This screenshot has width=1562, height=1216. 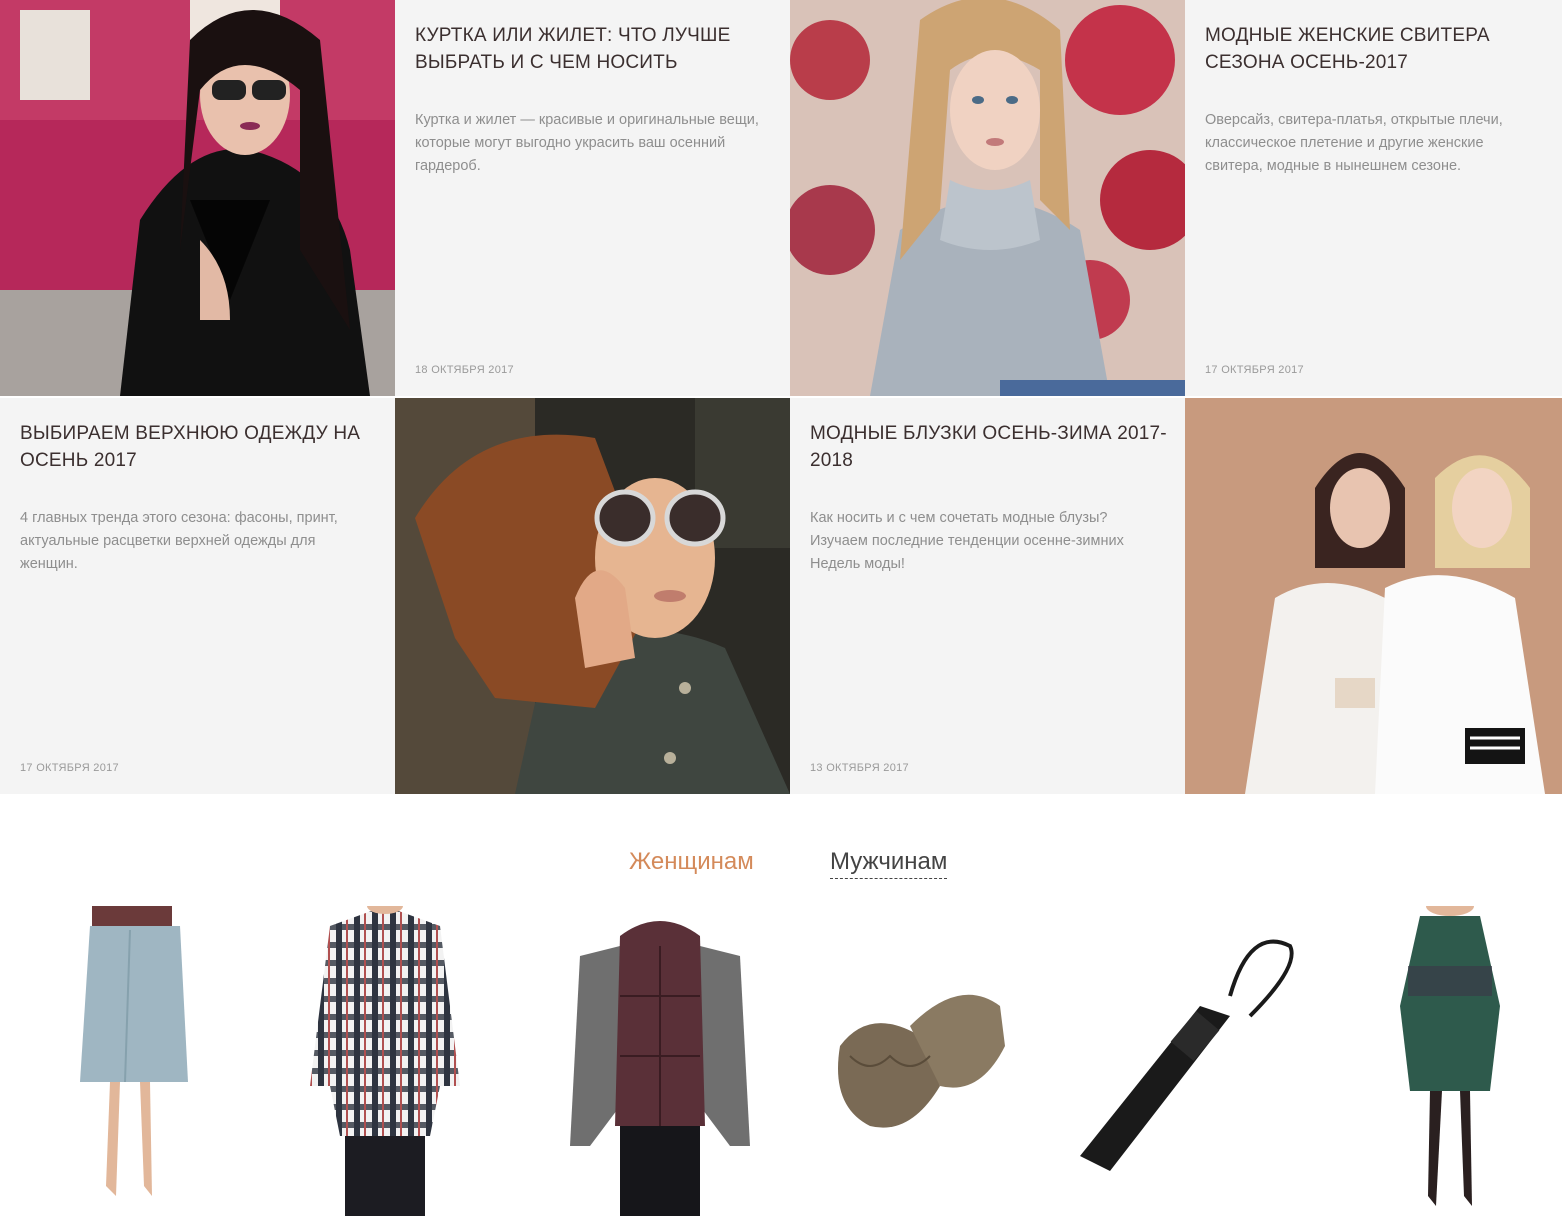 I want to click on skirt-product-image, so click(x=134, y=1051).